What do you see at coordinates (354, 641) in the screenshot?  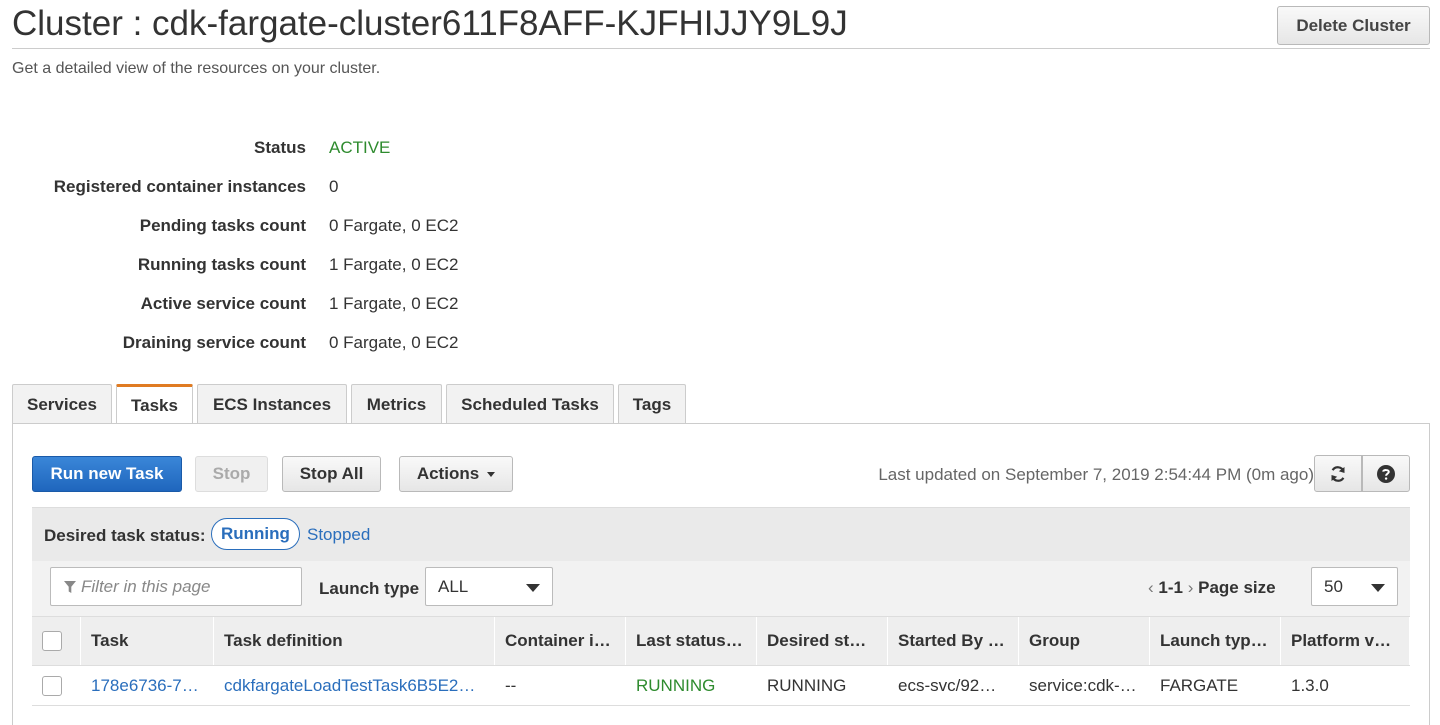 I see `column-header-task-definition: Task definition` at bounding box center [354, 641].